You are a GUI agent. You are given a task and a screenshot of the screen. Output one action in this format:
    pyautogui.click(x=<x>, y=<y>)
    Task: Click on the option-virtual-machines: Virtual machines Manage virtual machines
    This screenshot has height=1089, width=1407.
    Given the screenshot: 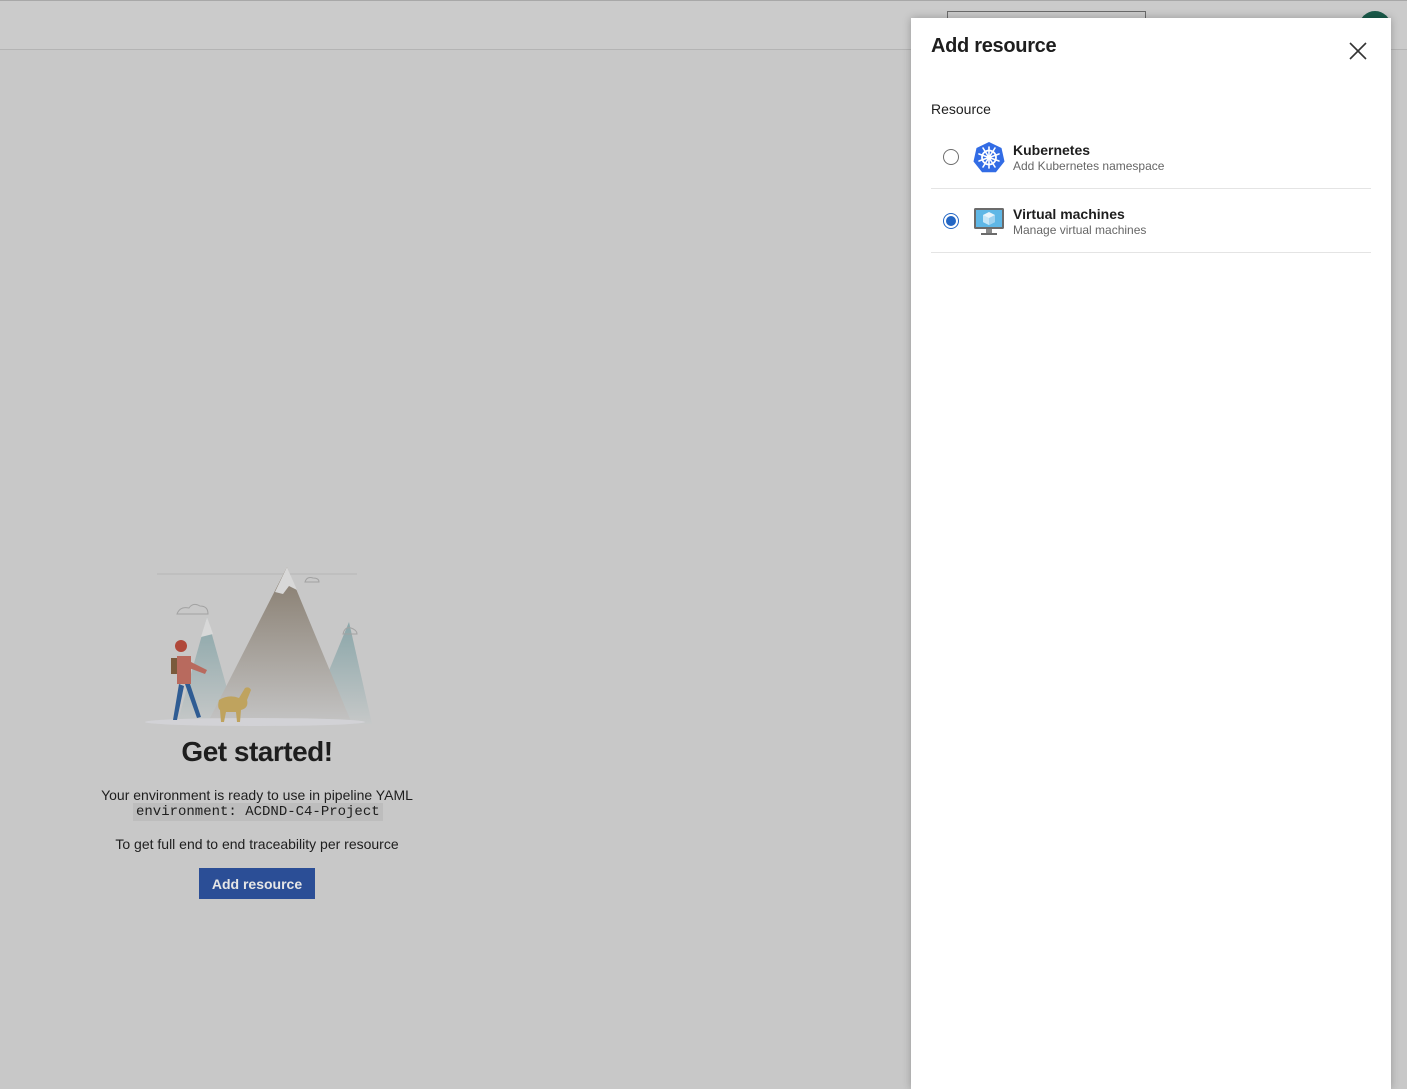 What is the action you would take?
    pyautogui.click(x=1151, y=221)
    